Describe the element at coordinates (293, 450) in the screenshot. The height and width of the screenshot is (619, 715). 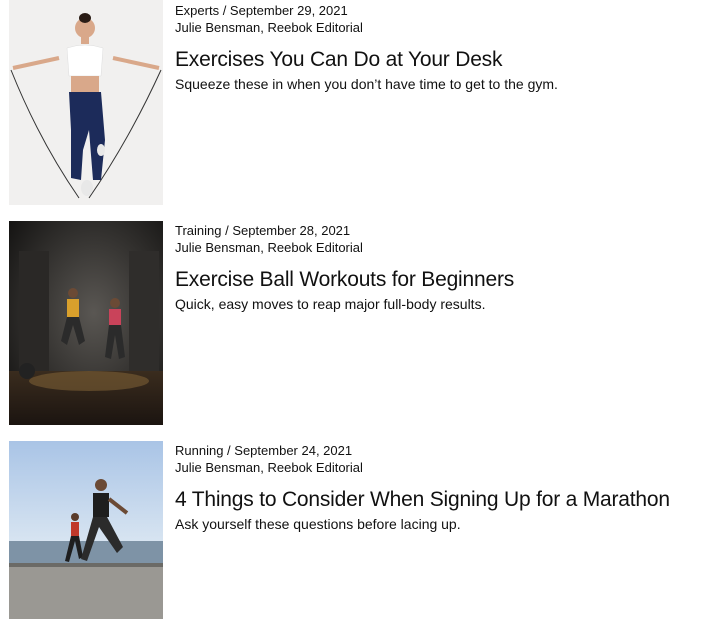
I see `article-date: September 24, 2021` at that location.